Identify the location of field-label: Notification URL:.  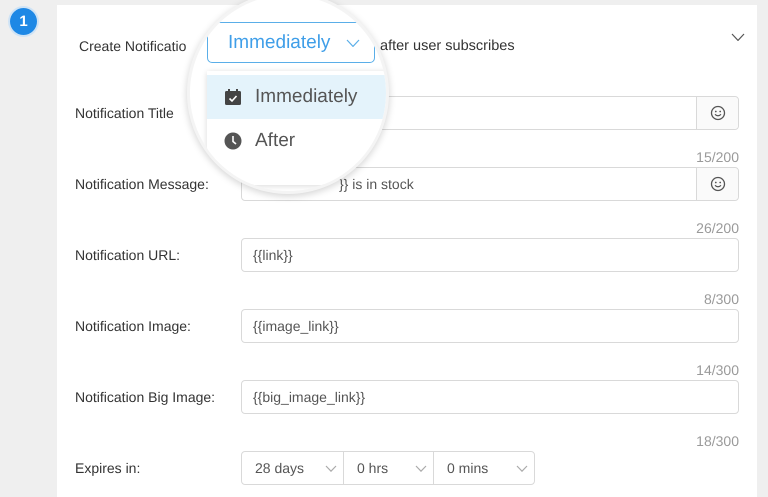
(128, 255).